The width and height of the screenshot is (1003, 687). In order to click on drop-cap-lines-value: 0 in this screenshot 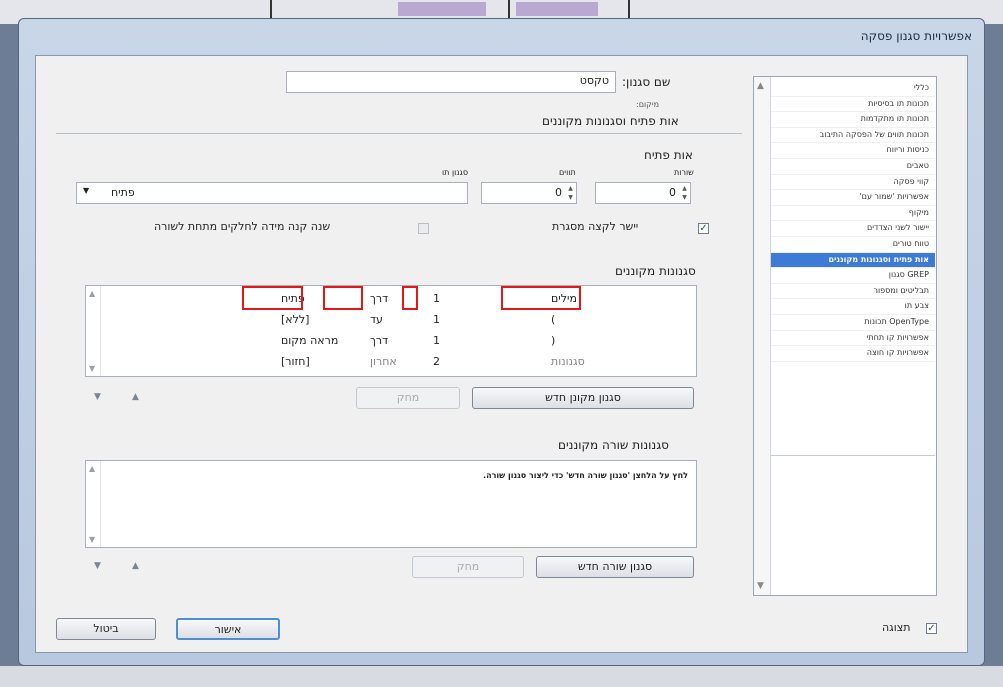, I will do `click(672, 192)`.